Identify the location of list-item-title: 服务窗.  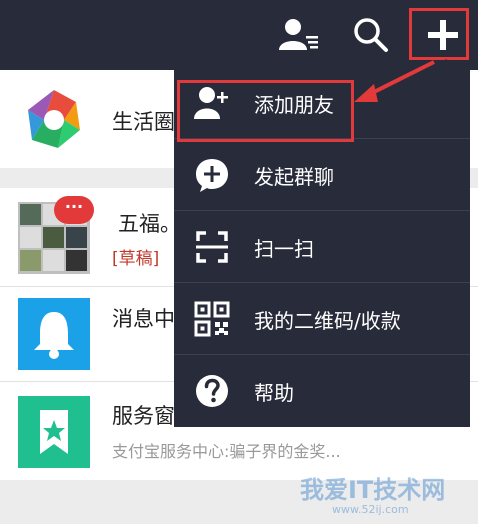
(143, 416).